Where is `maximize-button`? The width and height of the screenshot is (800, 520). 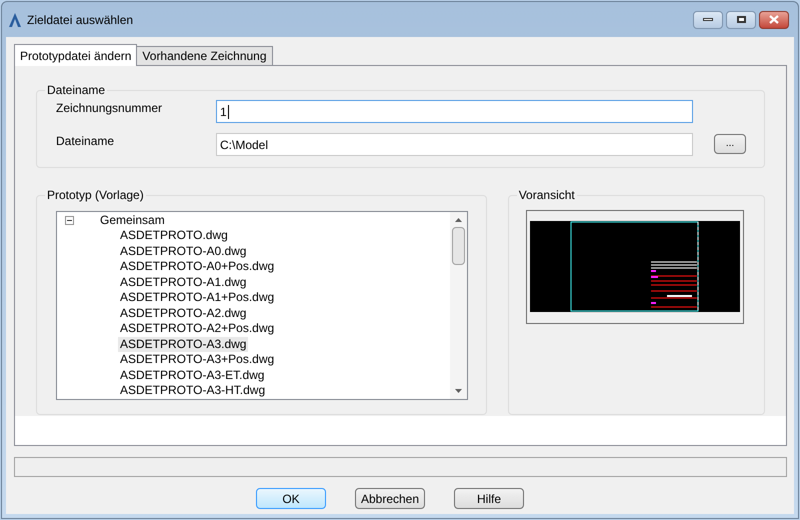 maximize-button is located at coordinates (741, 19).